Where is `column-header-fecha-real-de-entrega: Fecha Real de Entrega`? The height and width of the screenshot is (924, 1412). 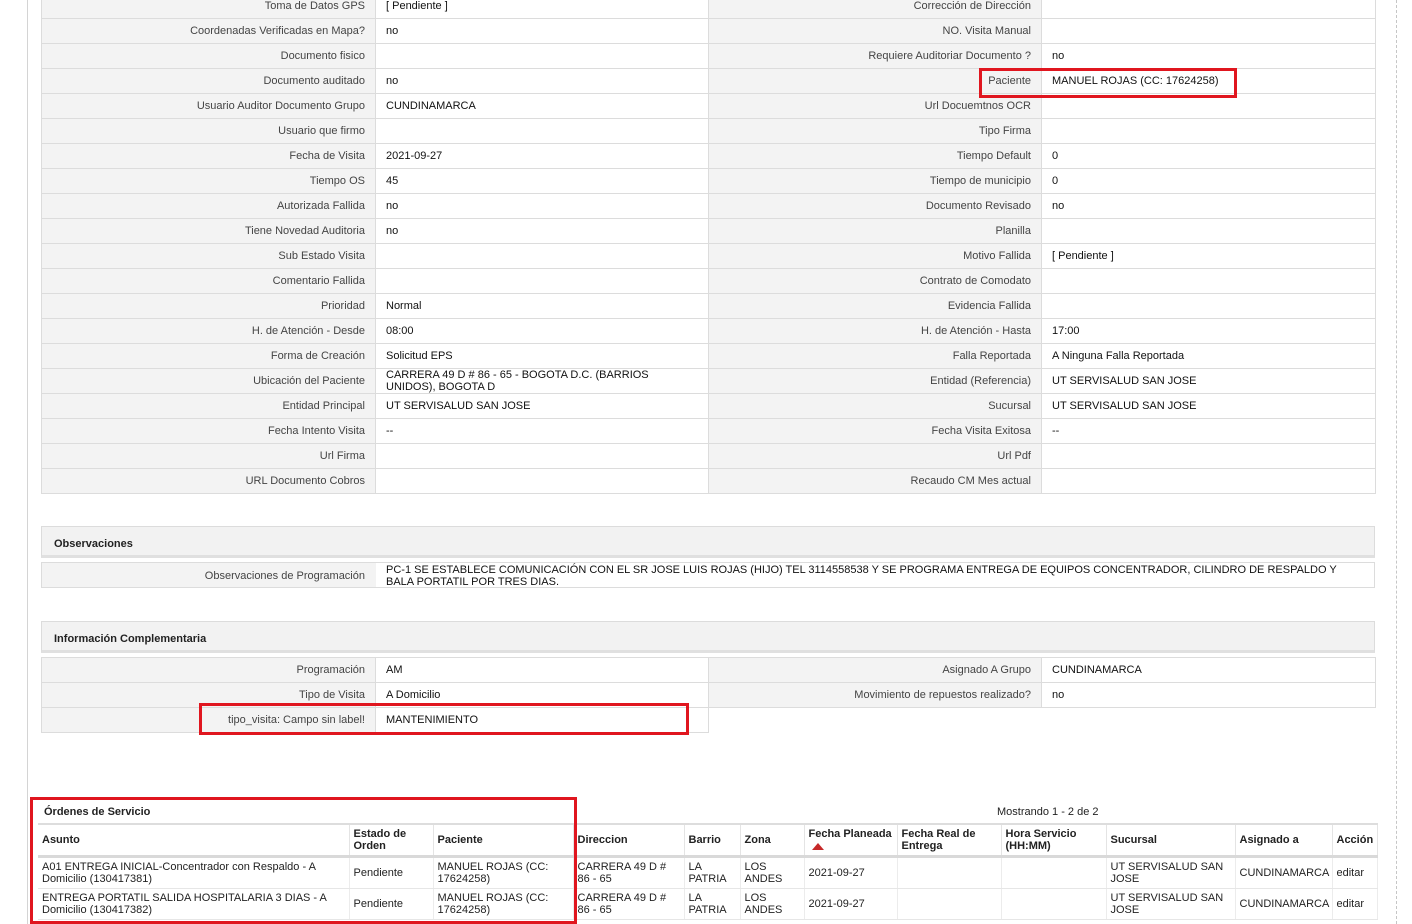
column-header-fecha-real-de-entrega: Fecha Real de Entrega is located at coordinates (949, 840).